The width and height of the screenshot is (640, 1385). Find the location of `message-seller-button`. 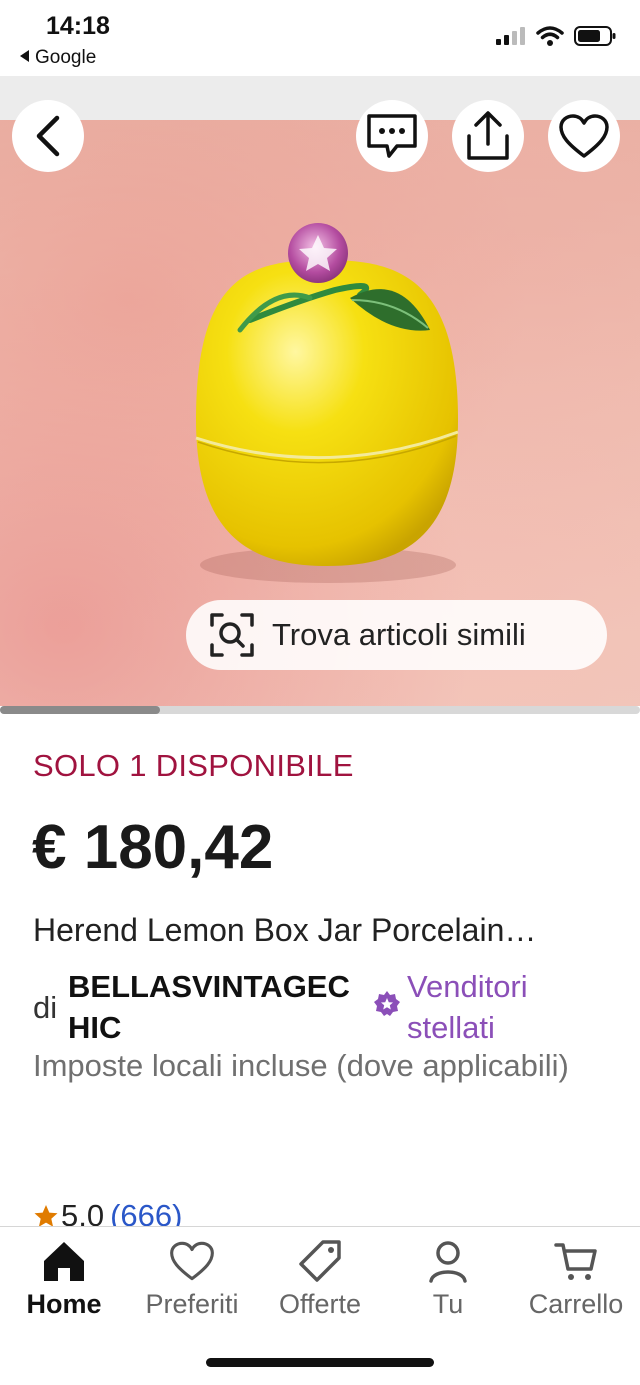

message-seller-button is located at coordinates (392, 136).